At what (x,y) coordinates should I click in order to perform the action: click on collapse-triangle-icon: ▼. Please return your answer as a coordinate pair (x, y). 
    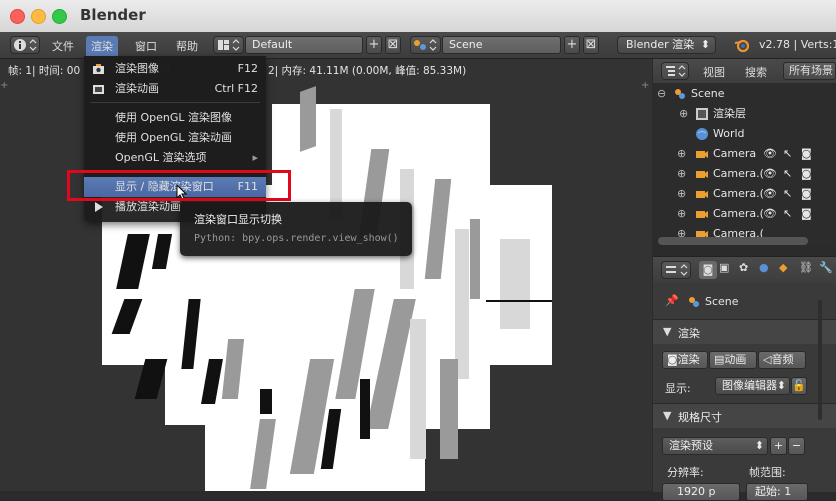
    Looking at the image, I should click on (667, 331).